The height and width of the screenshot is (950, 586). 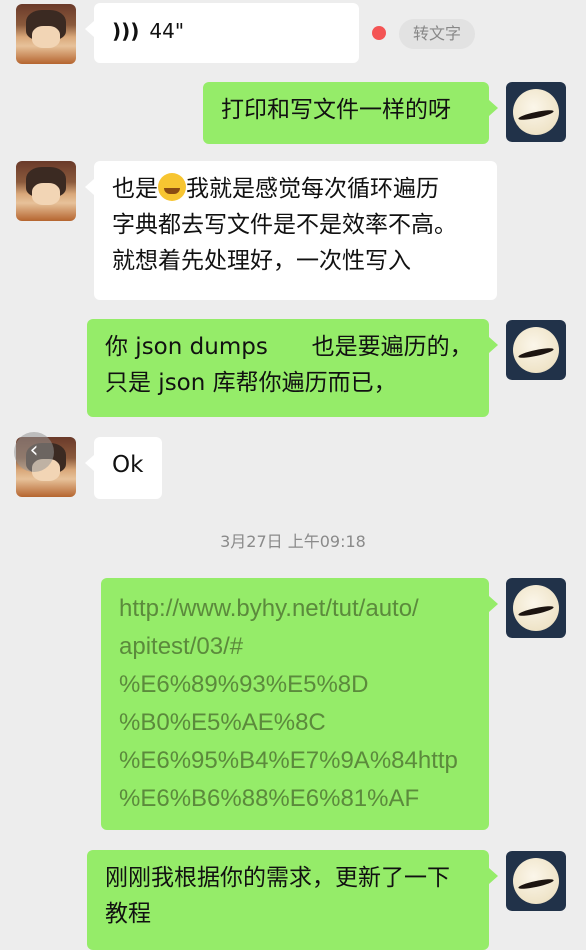 I want to click on link-text: %E6%89%93%E5%8D, so click(x=295, y=685).